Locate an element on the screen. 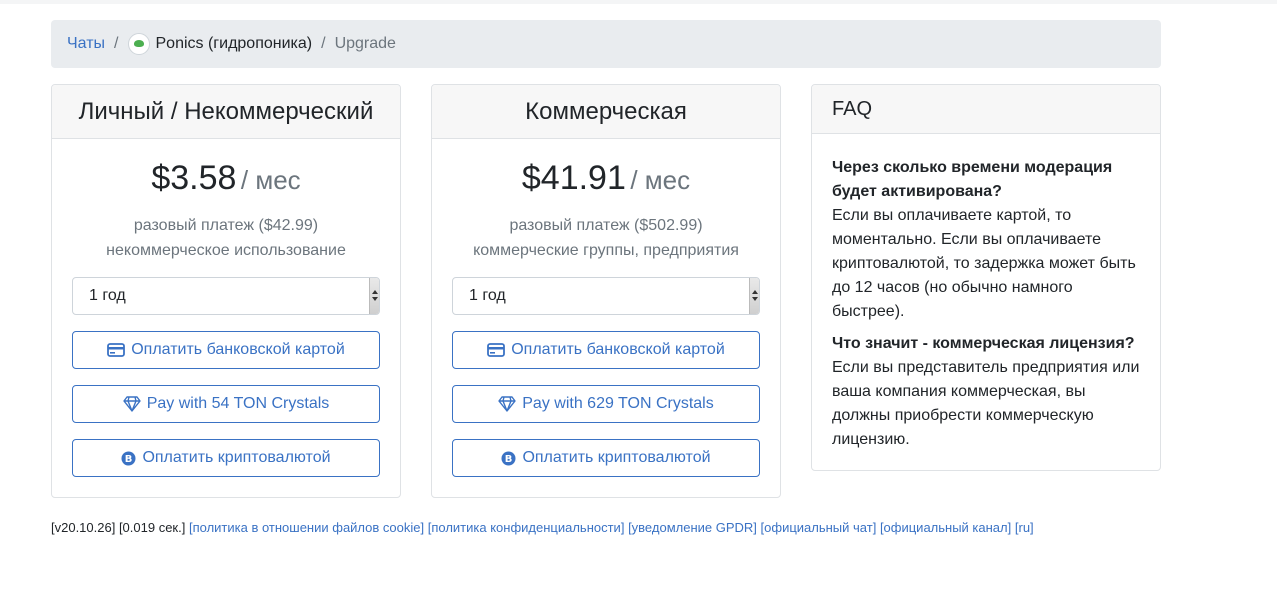 This screenshot has height=610, width=1277. ponics-logo-icon is located at coordinates (138, 44).